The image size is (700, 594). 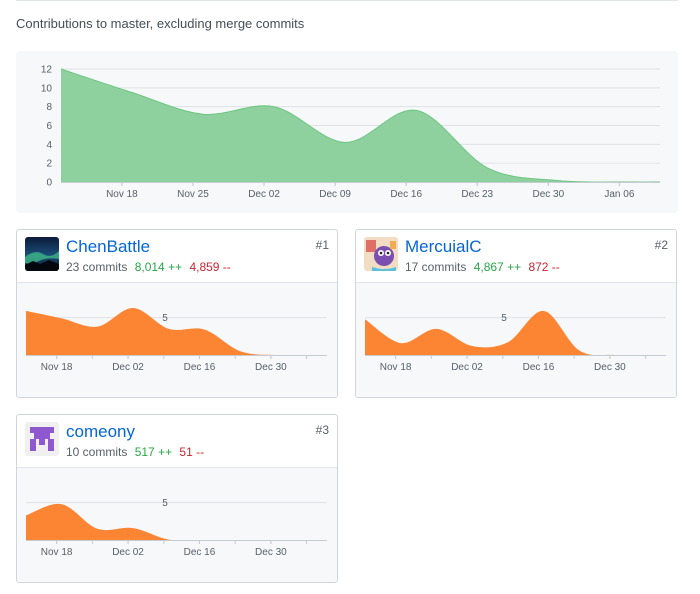 What do you see at coordinates (100, 432) in the screenshot?
I see `contributor-username-link: comeony` at bounding box center [100, 432].